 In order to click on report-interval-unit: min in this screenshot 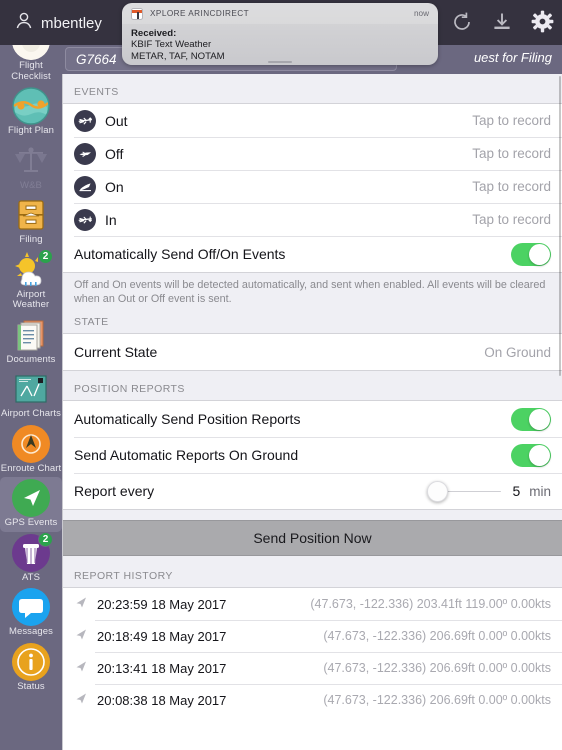, I will do `click(540, 491)`.